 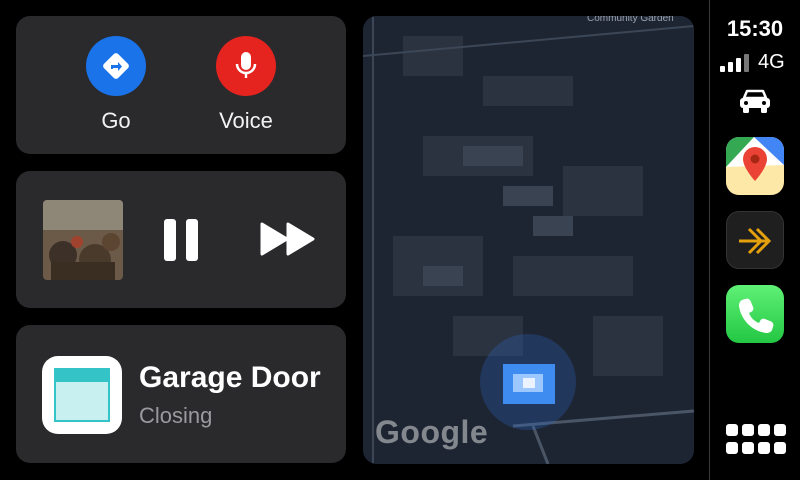 I want to click on map-road-label: Community Garden, so click(x=630, y=20).